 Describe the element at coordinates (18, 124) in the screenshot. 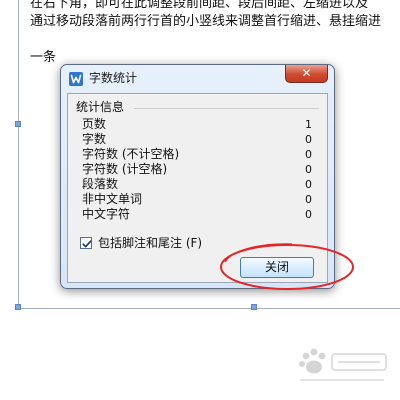

I see `resize-handle-left` at that location.